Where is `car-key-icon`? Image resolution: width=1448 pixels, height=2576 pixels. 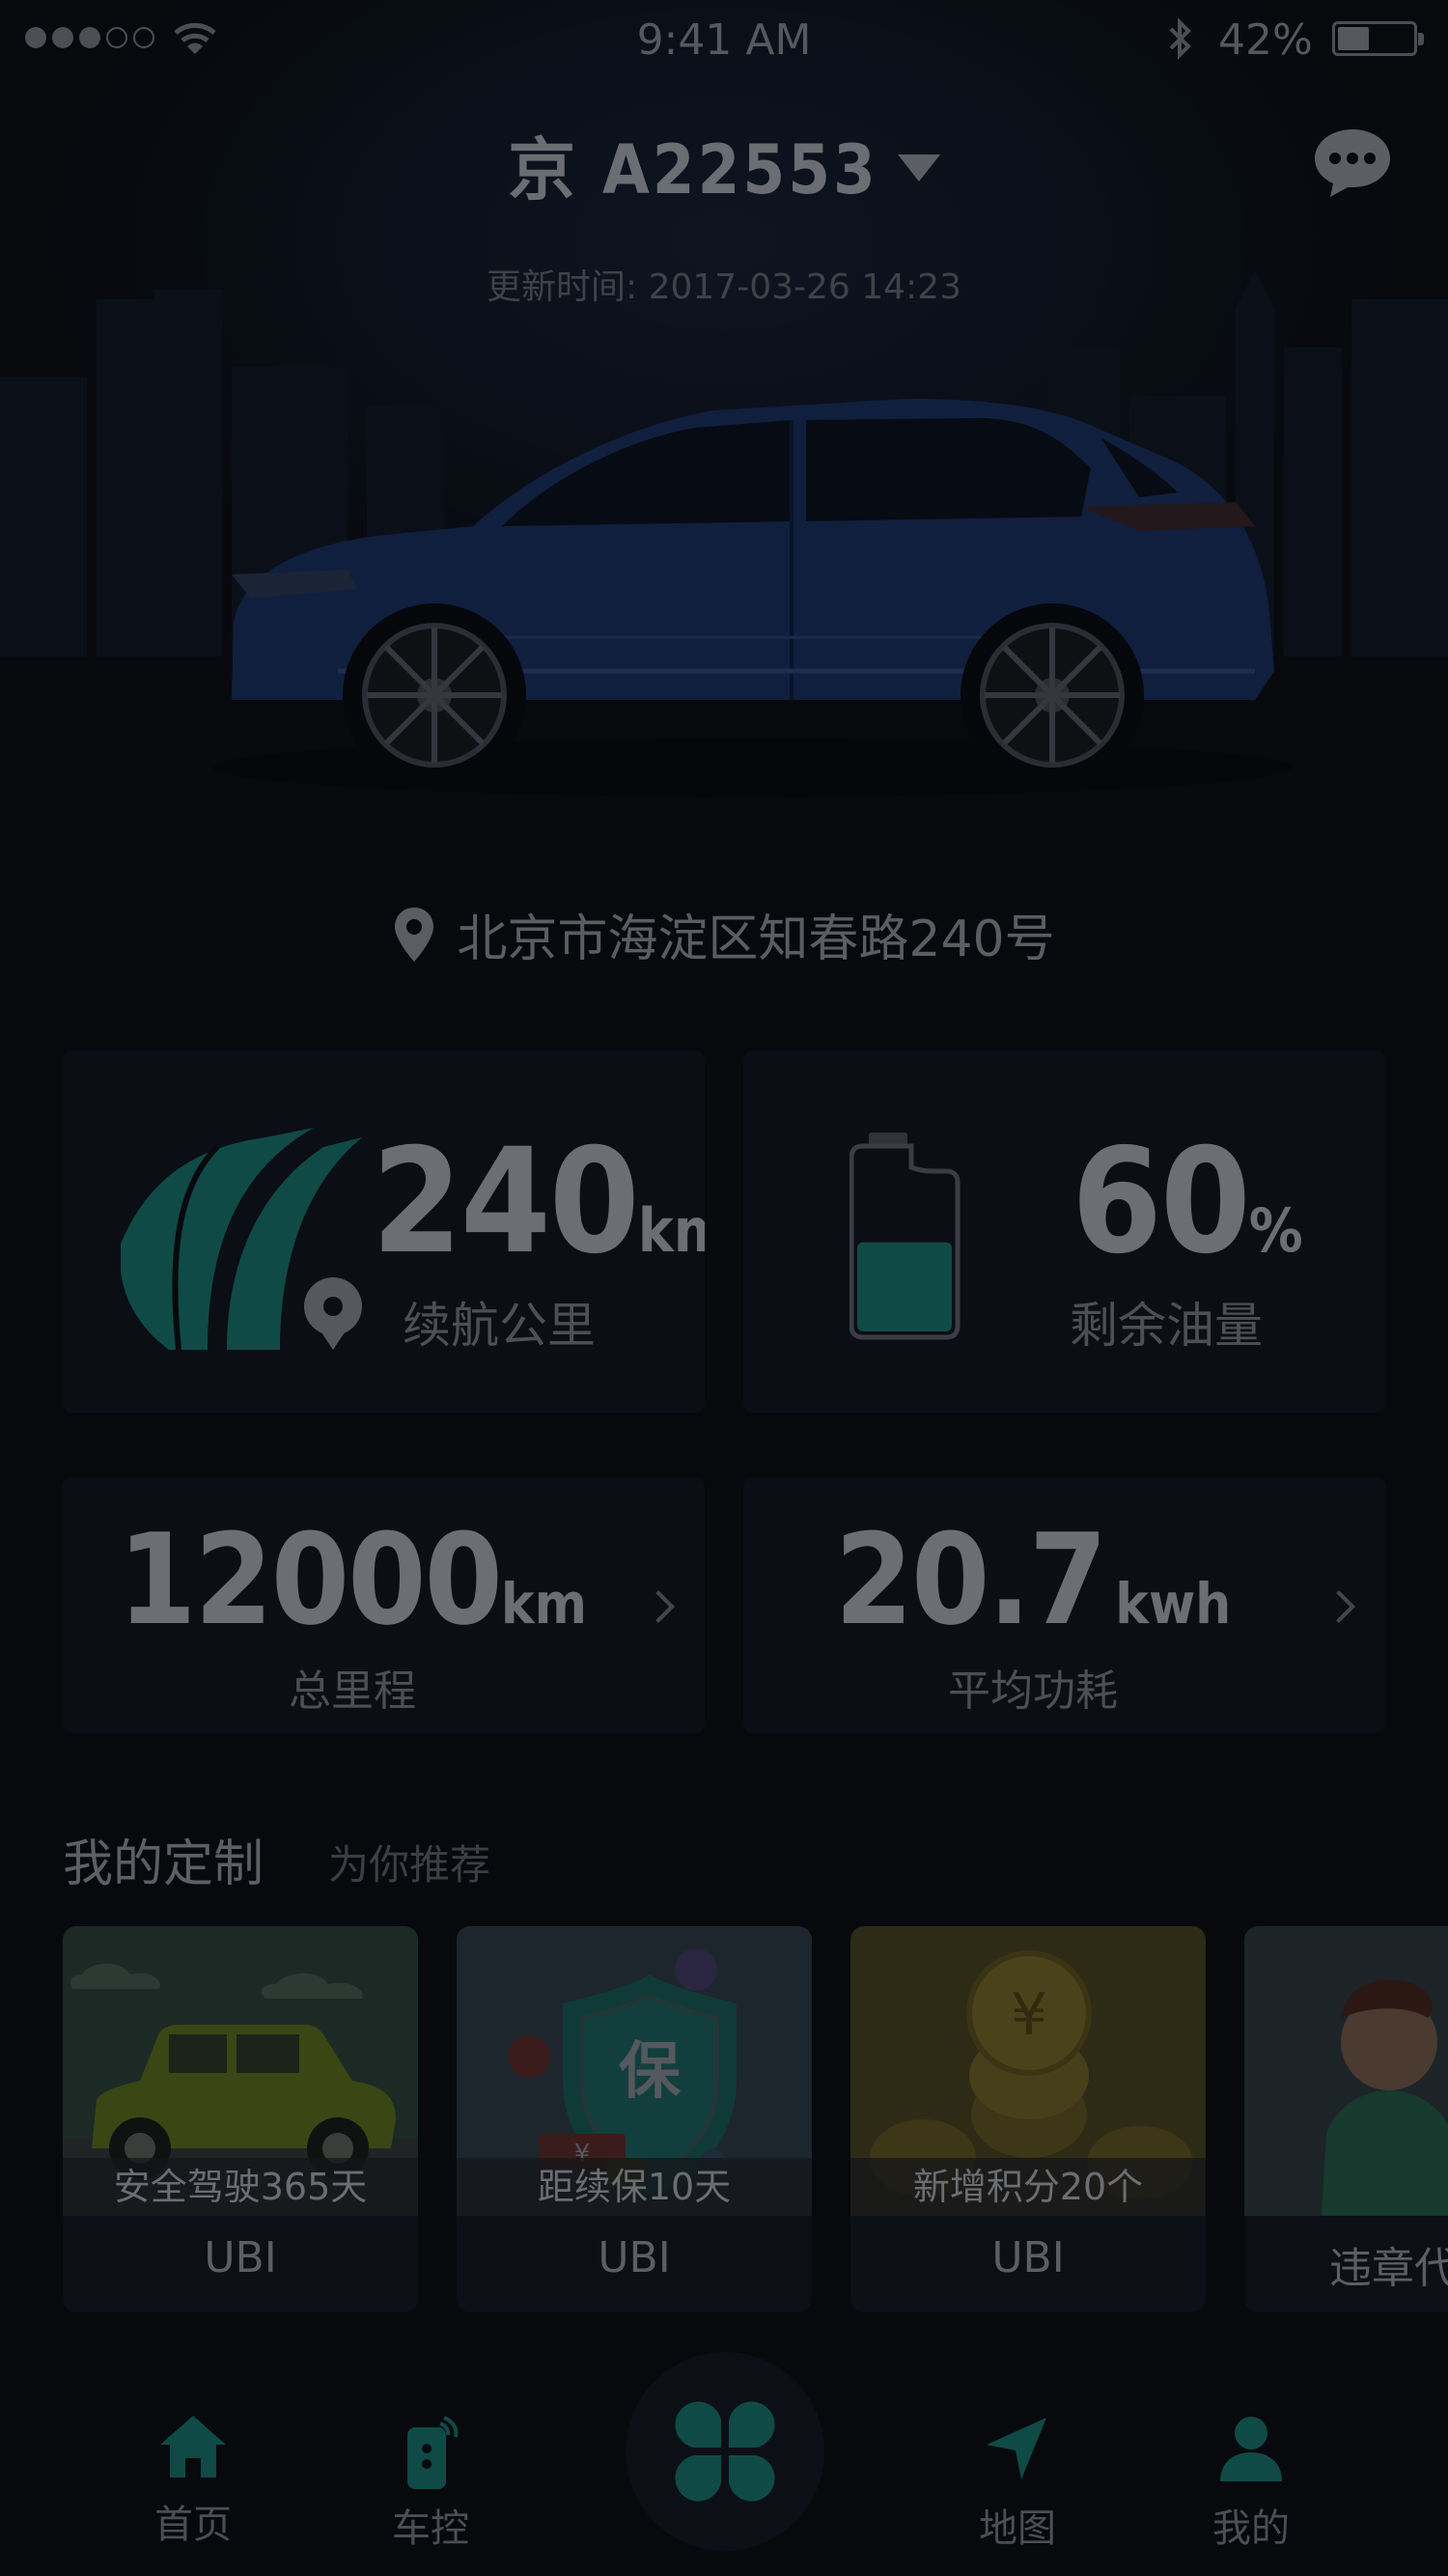 car-key-icon is located at coordinates (433, 2452).